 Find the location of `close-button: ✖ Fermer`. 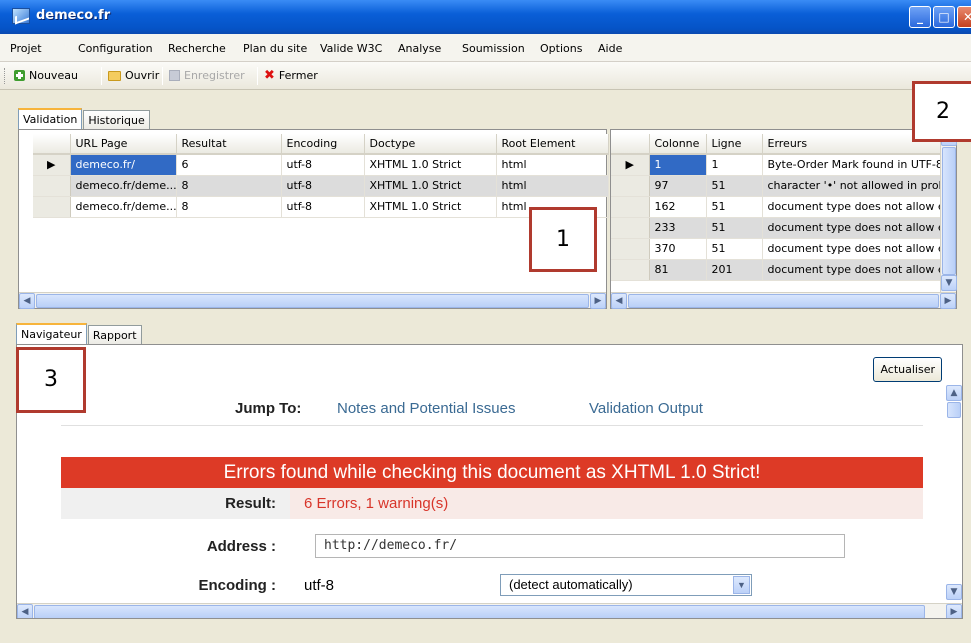

close-button: ✖ Fermer is located at coordinates (291, 76).